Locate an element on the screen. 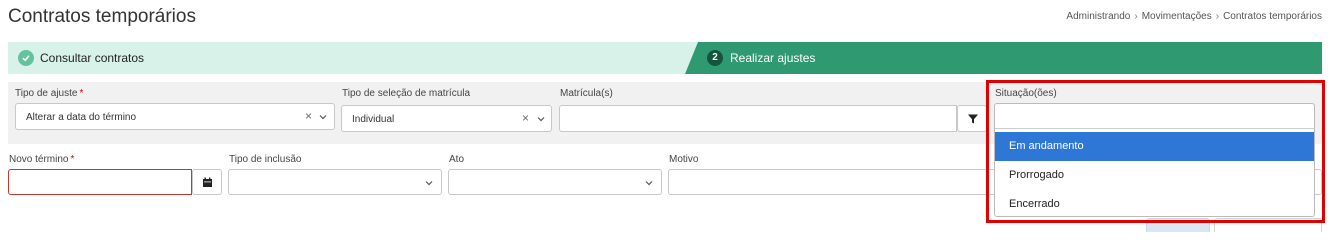  tipo-selecao-value: Individual is located at coordinates (373, 119).